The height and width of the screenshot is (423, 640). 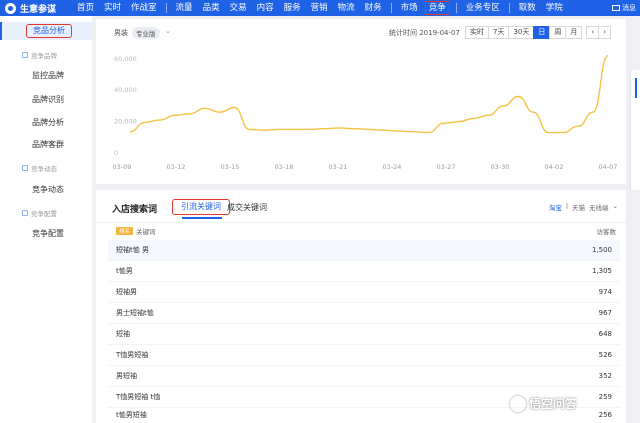 I want to click on table-row: T恤男短袖 526, so click(x=364, y=355).